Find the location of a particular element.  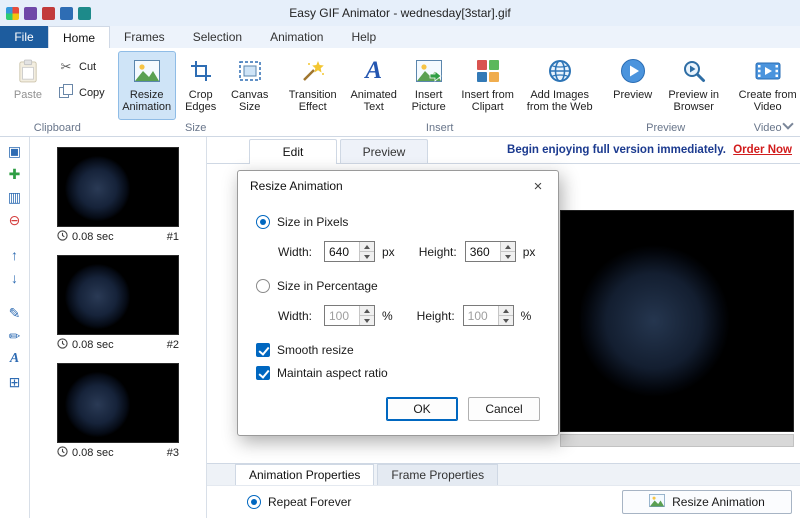

add-images-from-web-button: Add Images from the Web is located at coordinates (560, 85).